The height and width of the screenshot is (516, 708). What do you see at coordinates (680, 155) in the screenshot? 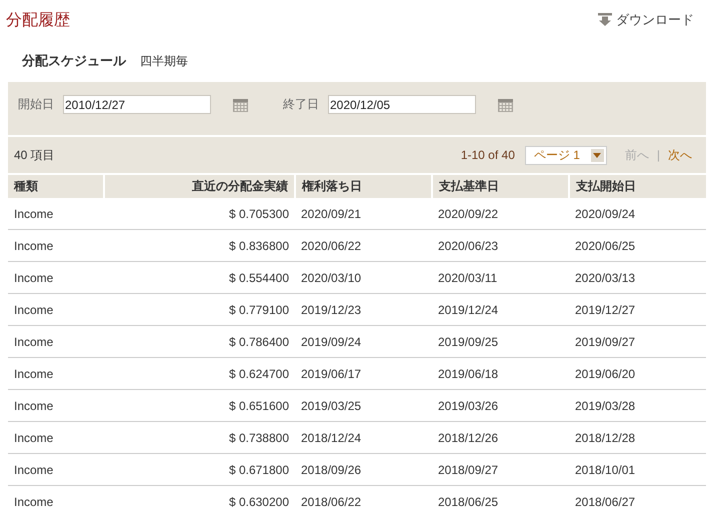
I see `next-link: 次へ` at bounding box center [680, 155].